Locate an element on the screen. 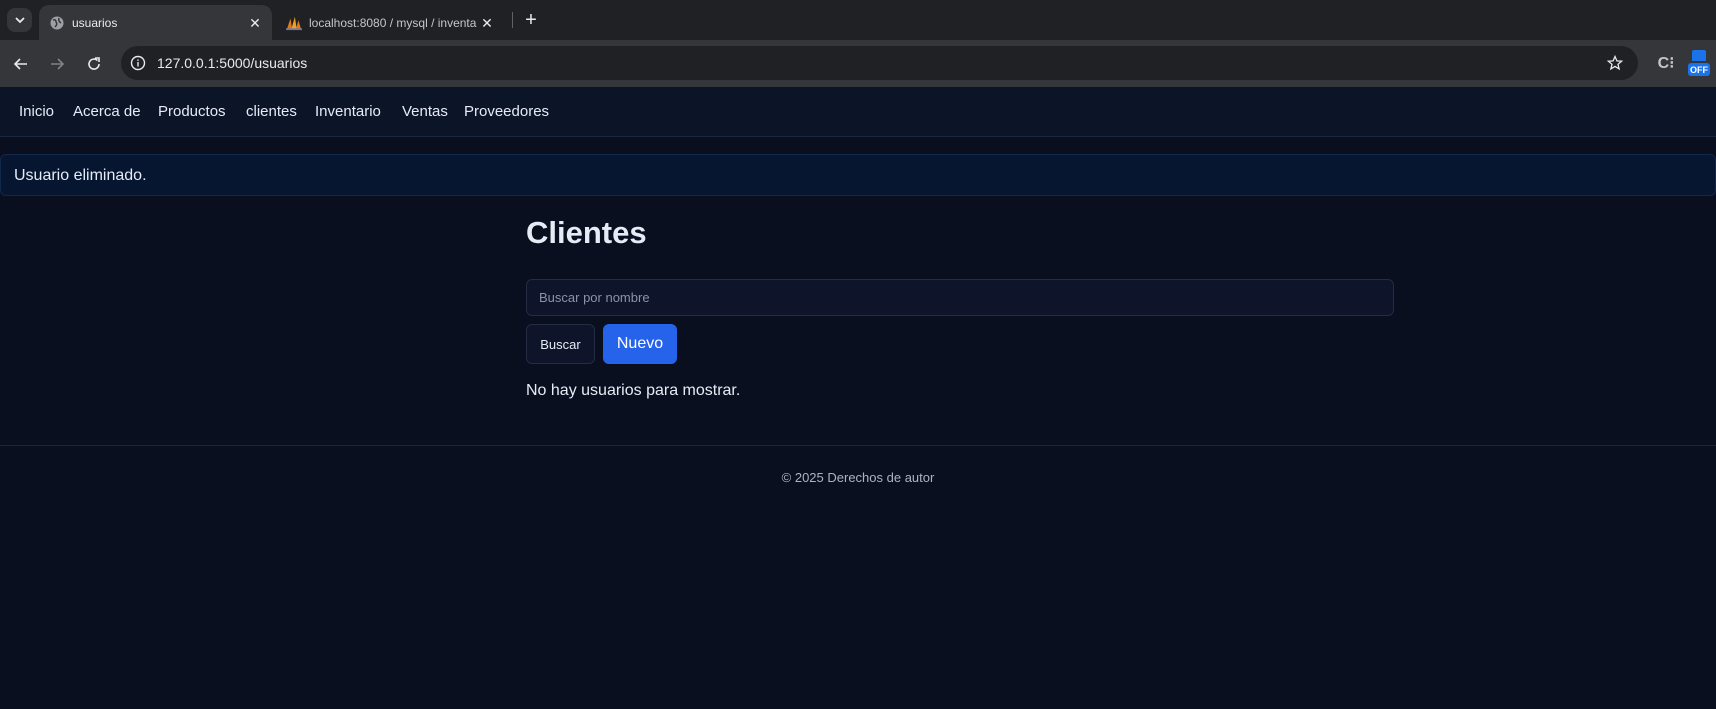 This screenshot has height=709, width=1716. tab-phpmyadmin: localhost:8080 / mysql / inventa ✕ is located at coordinates (390, 22).